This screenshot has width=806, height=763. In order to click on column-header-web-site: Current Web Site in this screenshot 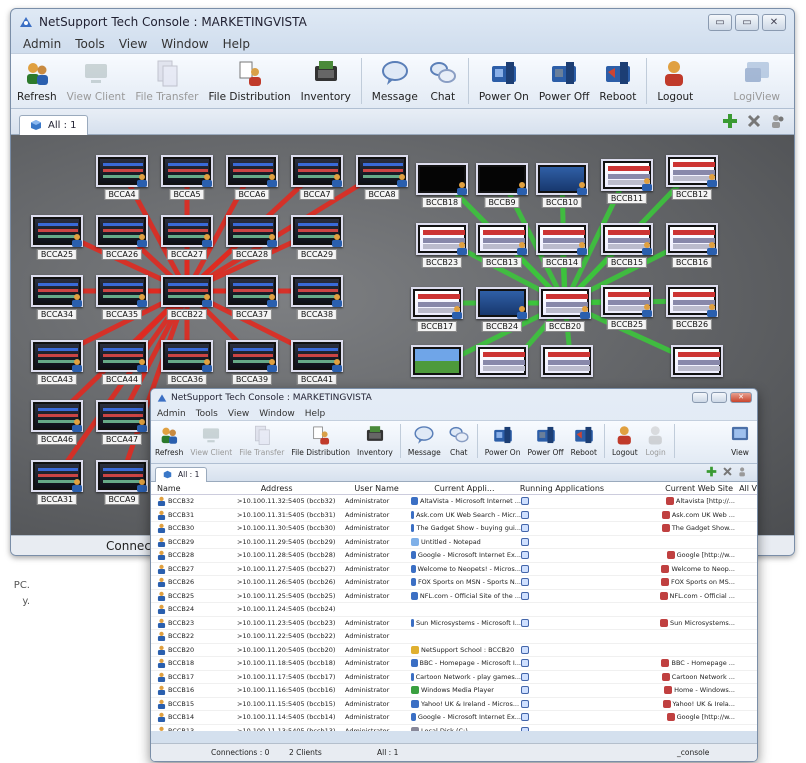, I will do `click(680, 488)`.